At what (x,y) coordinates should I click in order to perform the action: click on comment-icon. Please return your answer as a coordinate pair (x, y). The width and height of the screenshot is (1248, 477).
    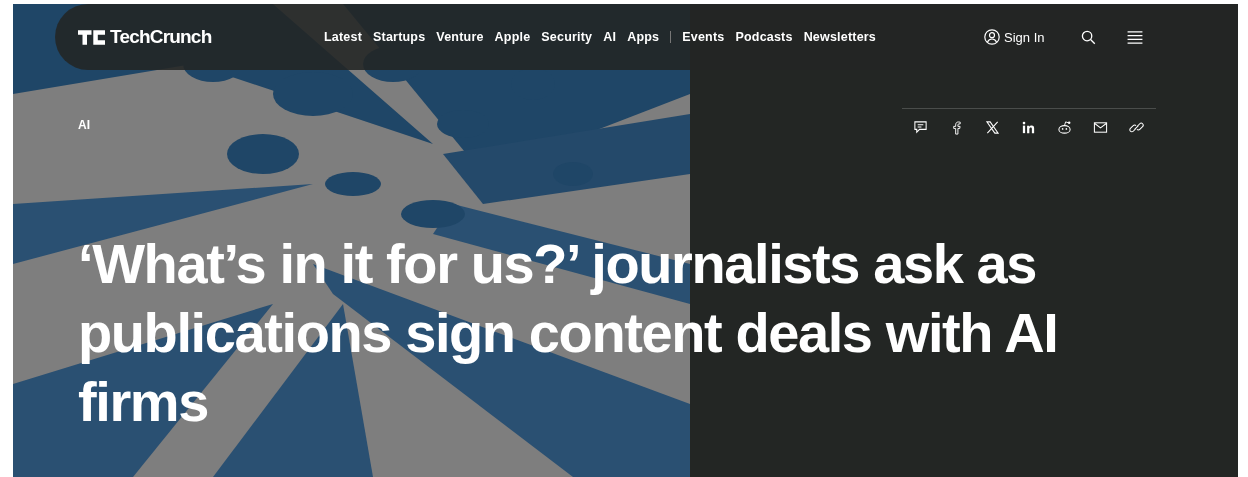
    Looking at the image, I should click on (920, 127).